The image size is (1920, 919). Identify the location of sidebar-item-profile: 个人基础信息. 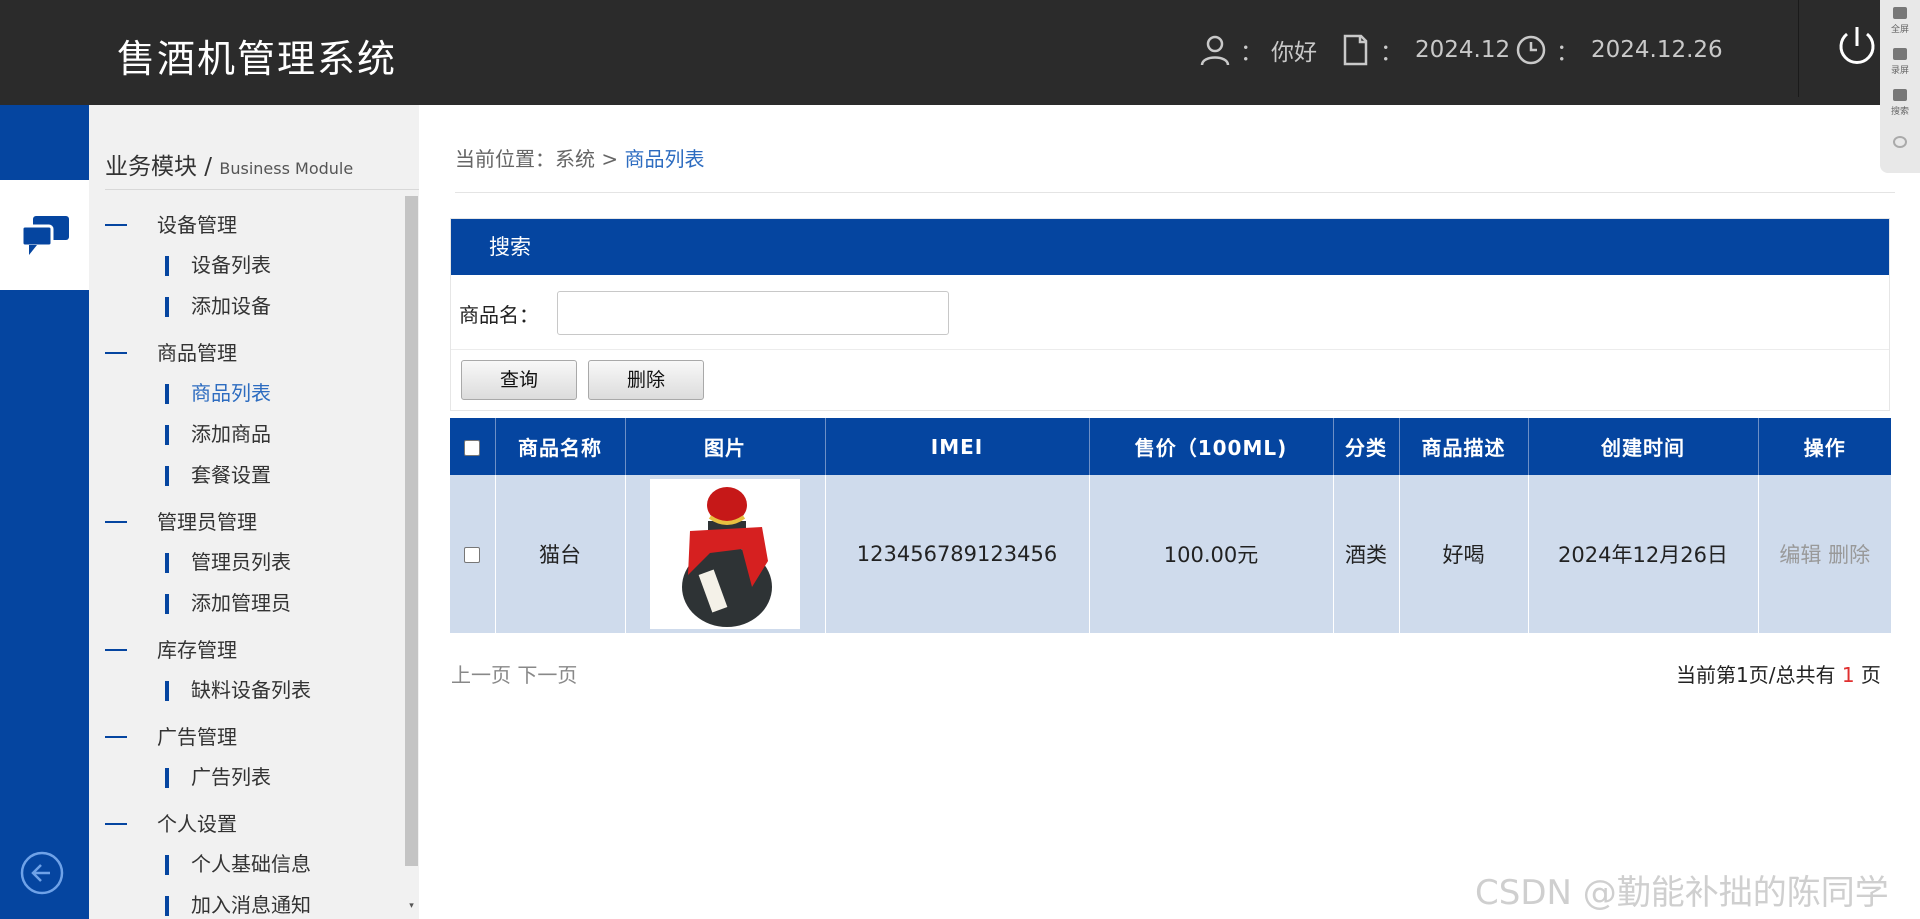
(250, 864).